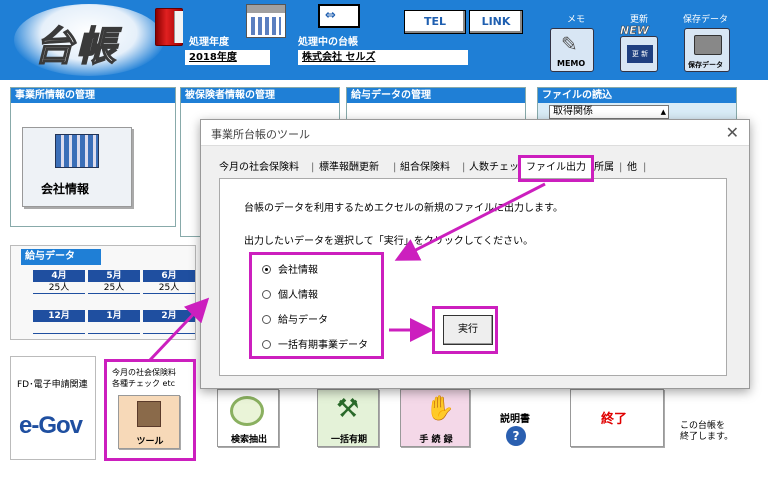  I want to click on arrow-tool-to-dialog, so click(179, 329).